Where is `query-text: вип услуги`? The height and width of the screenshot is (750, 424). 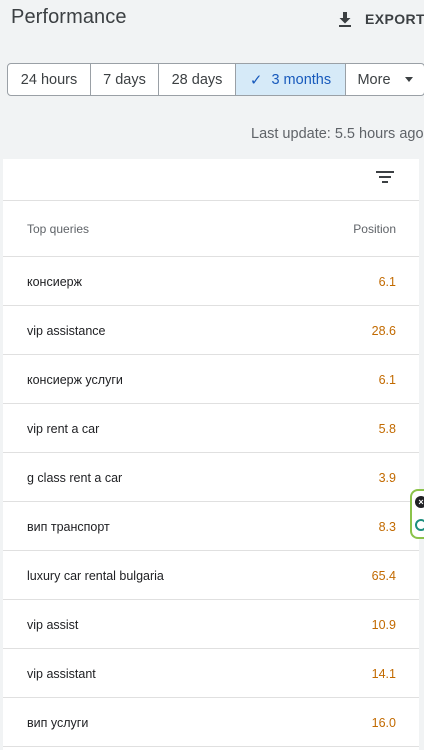
query-text: вип услуги is located at coordinates (58, 723).